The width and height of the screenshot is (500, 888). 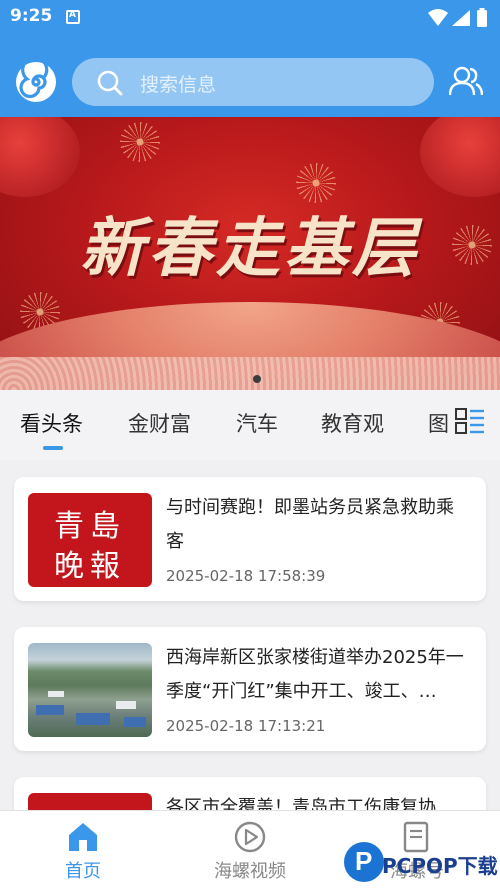 I want to click on nav-video: 海螺视频, so click(x=250, y=849).